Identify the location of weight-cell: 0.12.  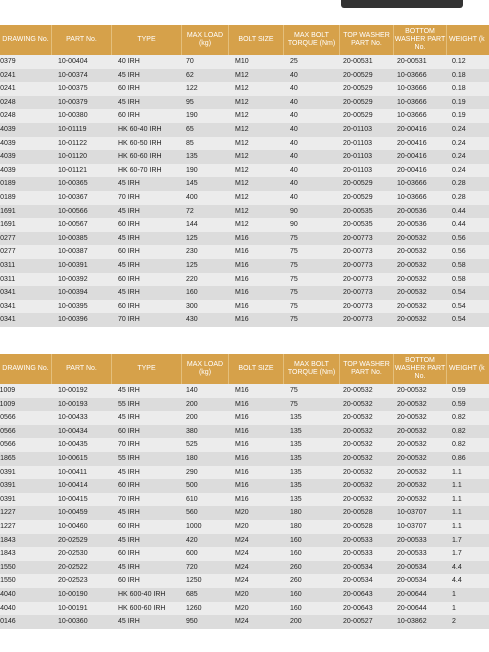
(459, 61).